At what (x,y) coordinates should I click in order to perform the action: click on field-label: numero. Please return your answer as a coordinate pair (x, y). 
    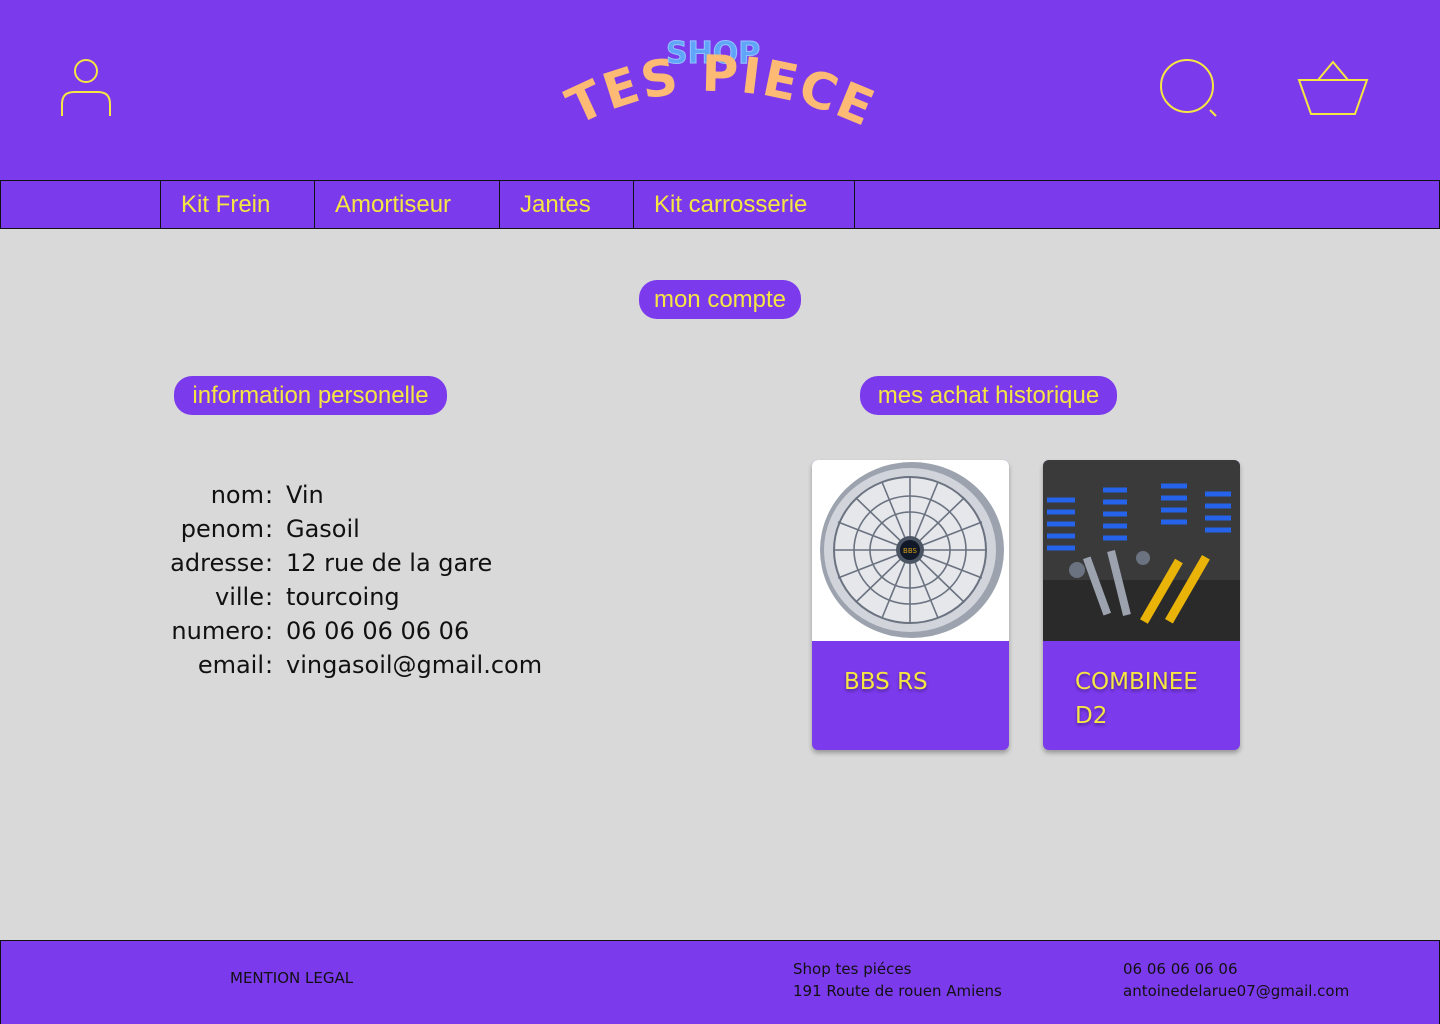
    Looking at the image, I should click on (217, 631).